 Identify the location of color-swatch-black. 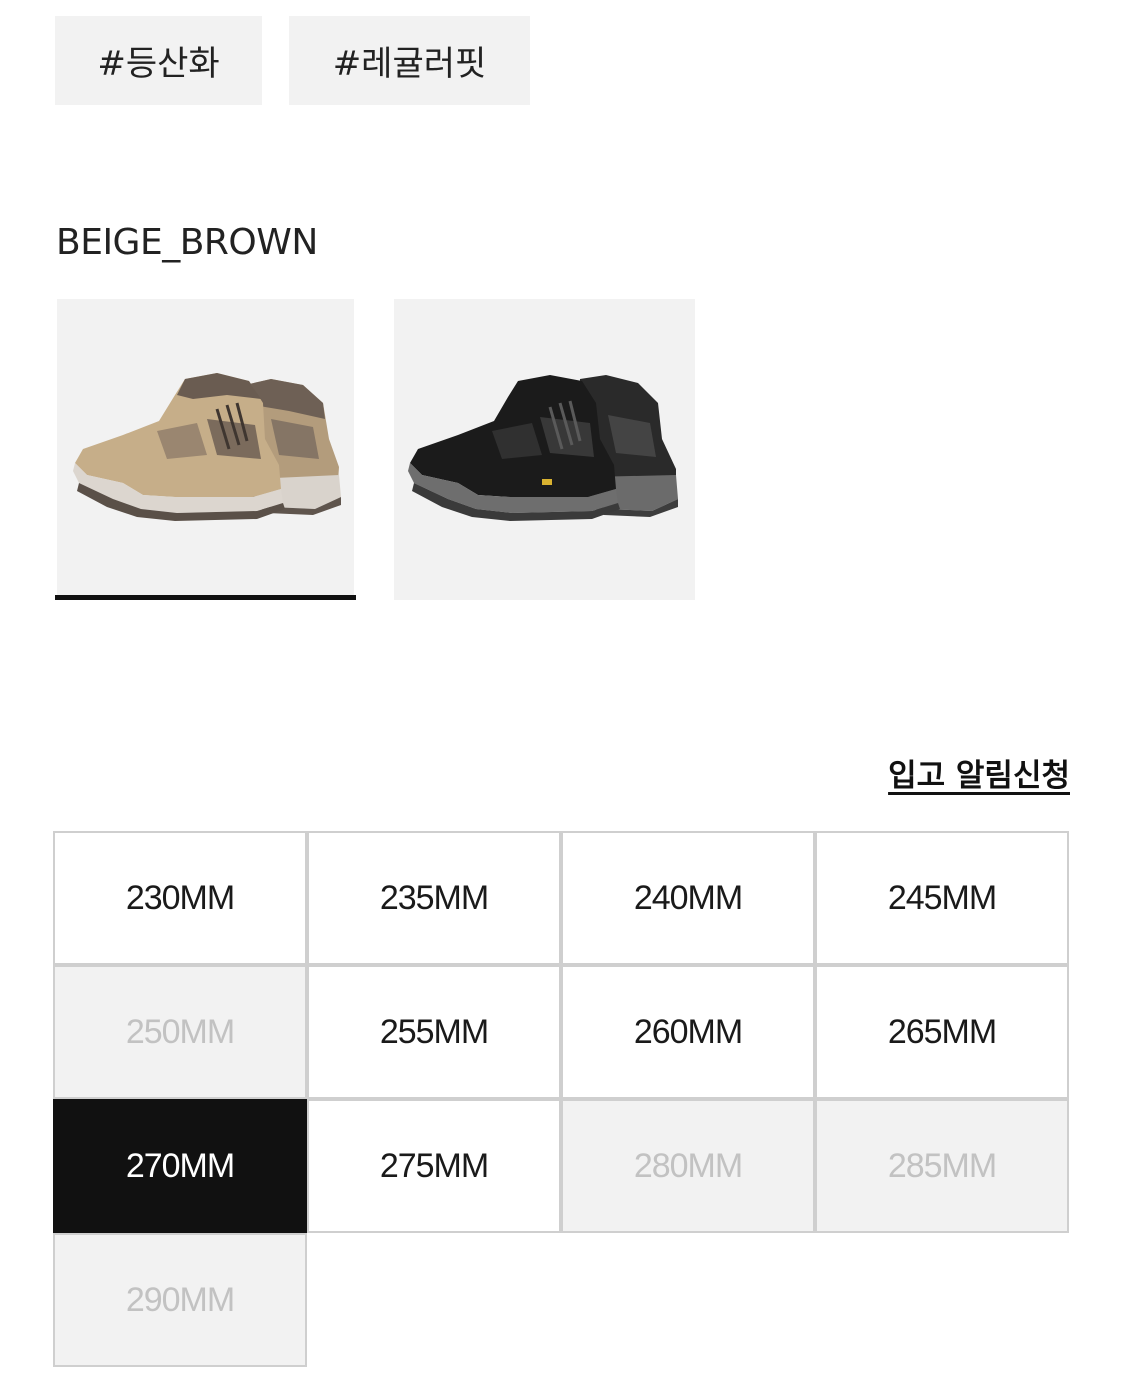
(544, 449).